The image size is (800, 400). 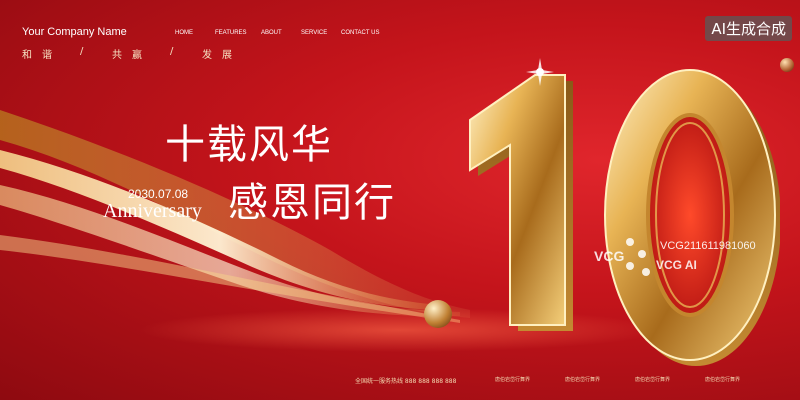 I want to click on watermark-brand: VCG, so click(x=609, y=256).